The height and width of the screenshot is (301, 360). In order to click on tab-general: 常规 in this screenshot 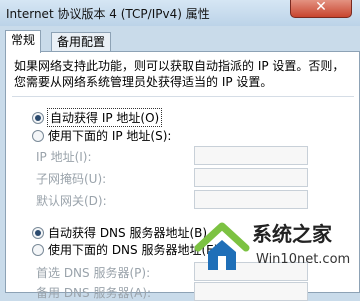, I will do `click(23, 41)`.